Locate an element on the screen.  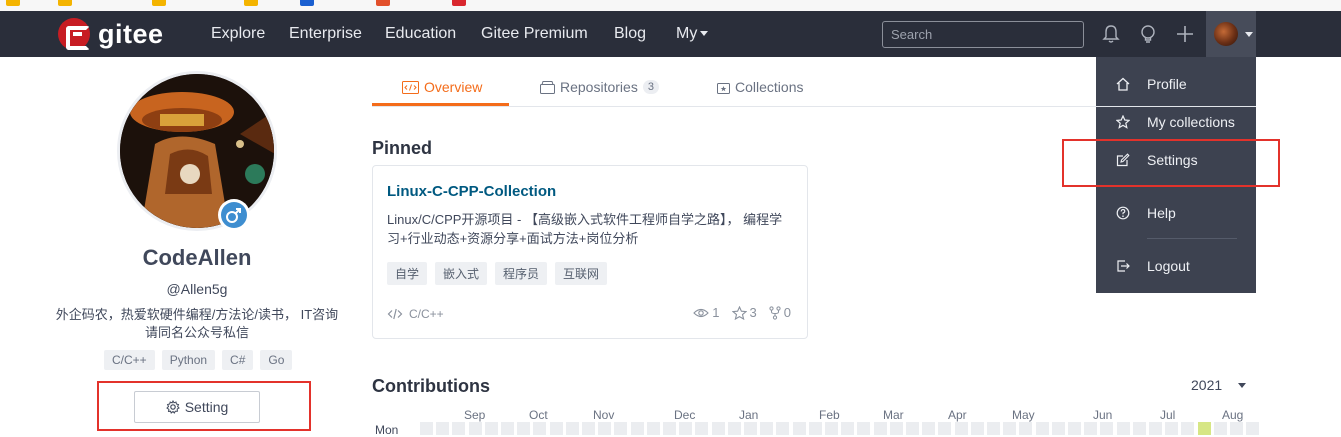
gitee-logo: gitee is located at coordinates (111, 34).